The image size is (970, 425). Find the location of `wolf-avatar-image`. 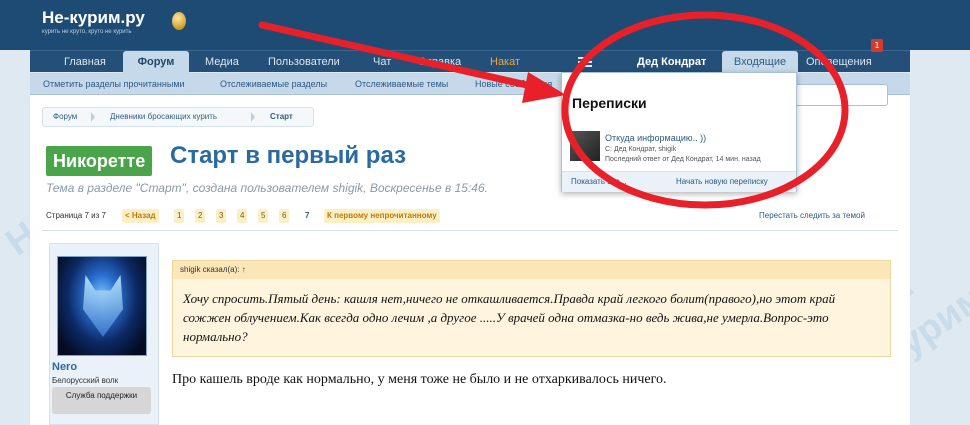

wolf-avatar-image is located at coordinates (103, 306).